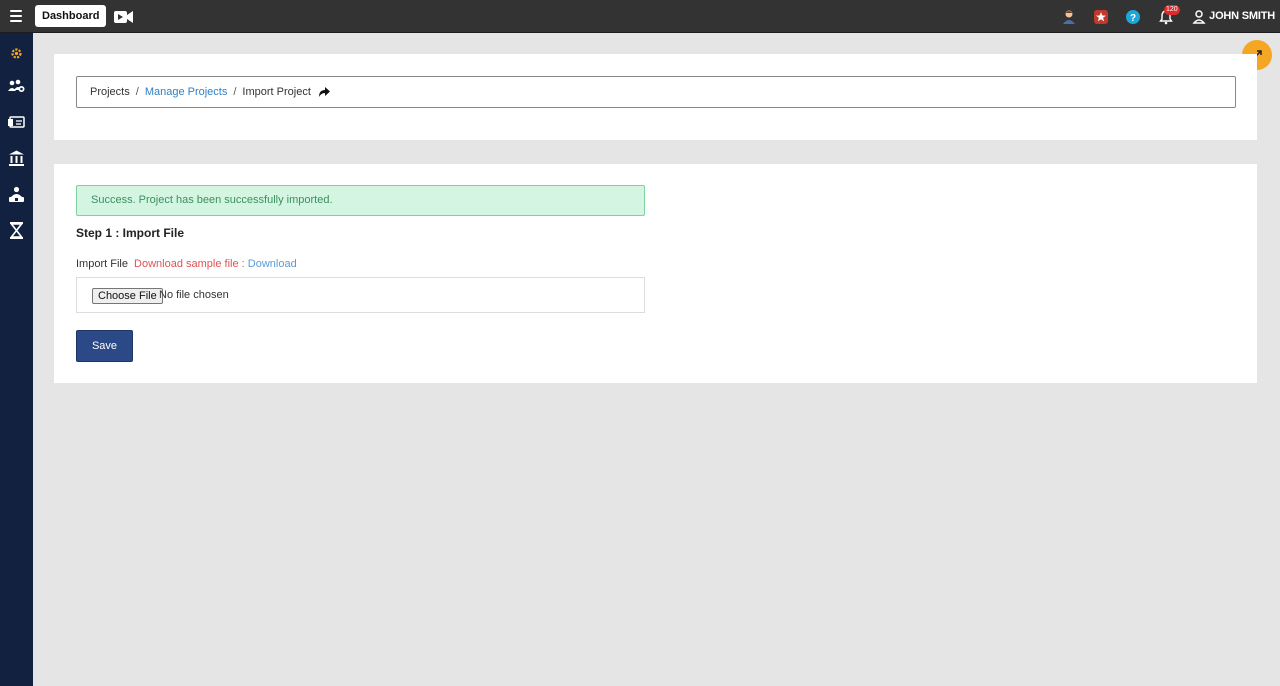 The height and width of the screenshot is (686, 1280). What do you see at coordinates (124, 17) in the screenshot?
I see `video-icon` at bounding box center [124, 17].